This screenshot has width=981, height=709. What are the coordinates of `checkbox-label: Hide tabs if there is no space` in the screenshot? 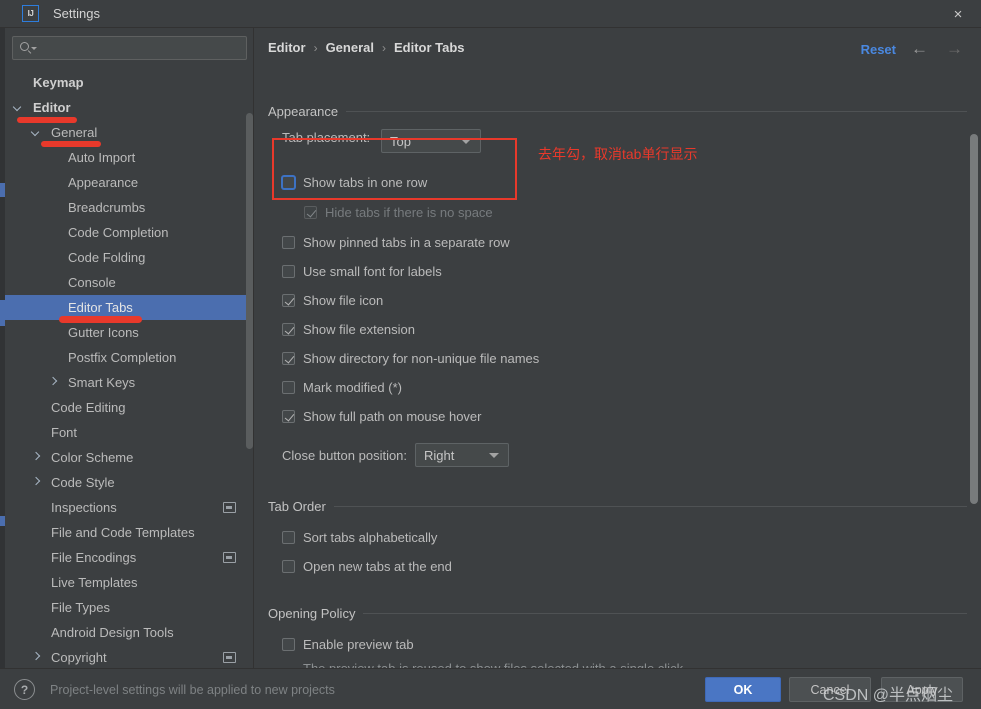 It's located at (409, 212).